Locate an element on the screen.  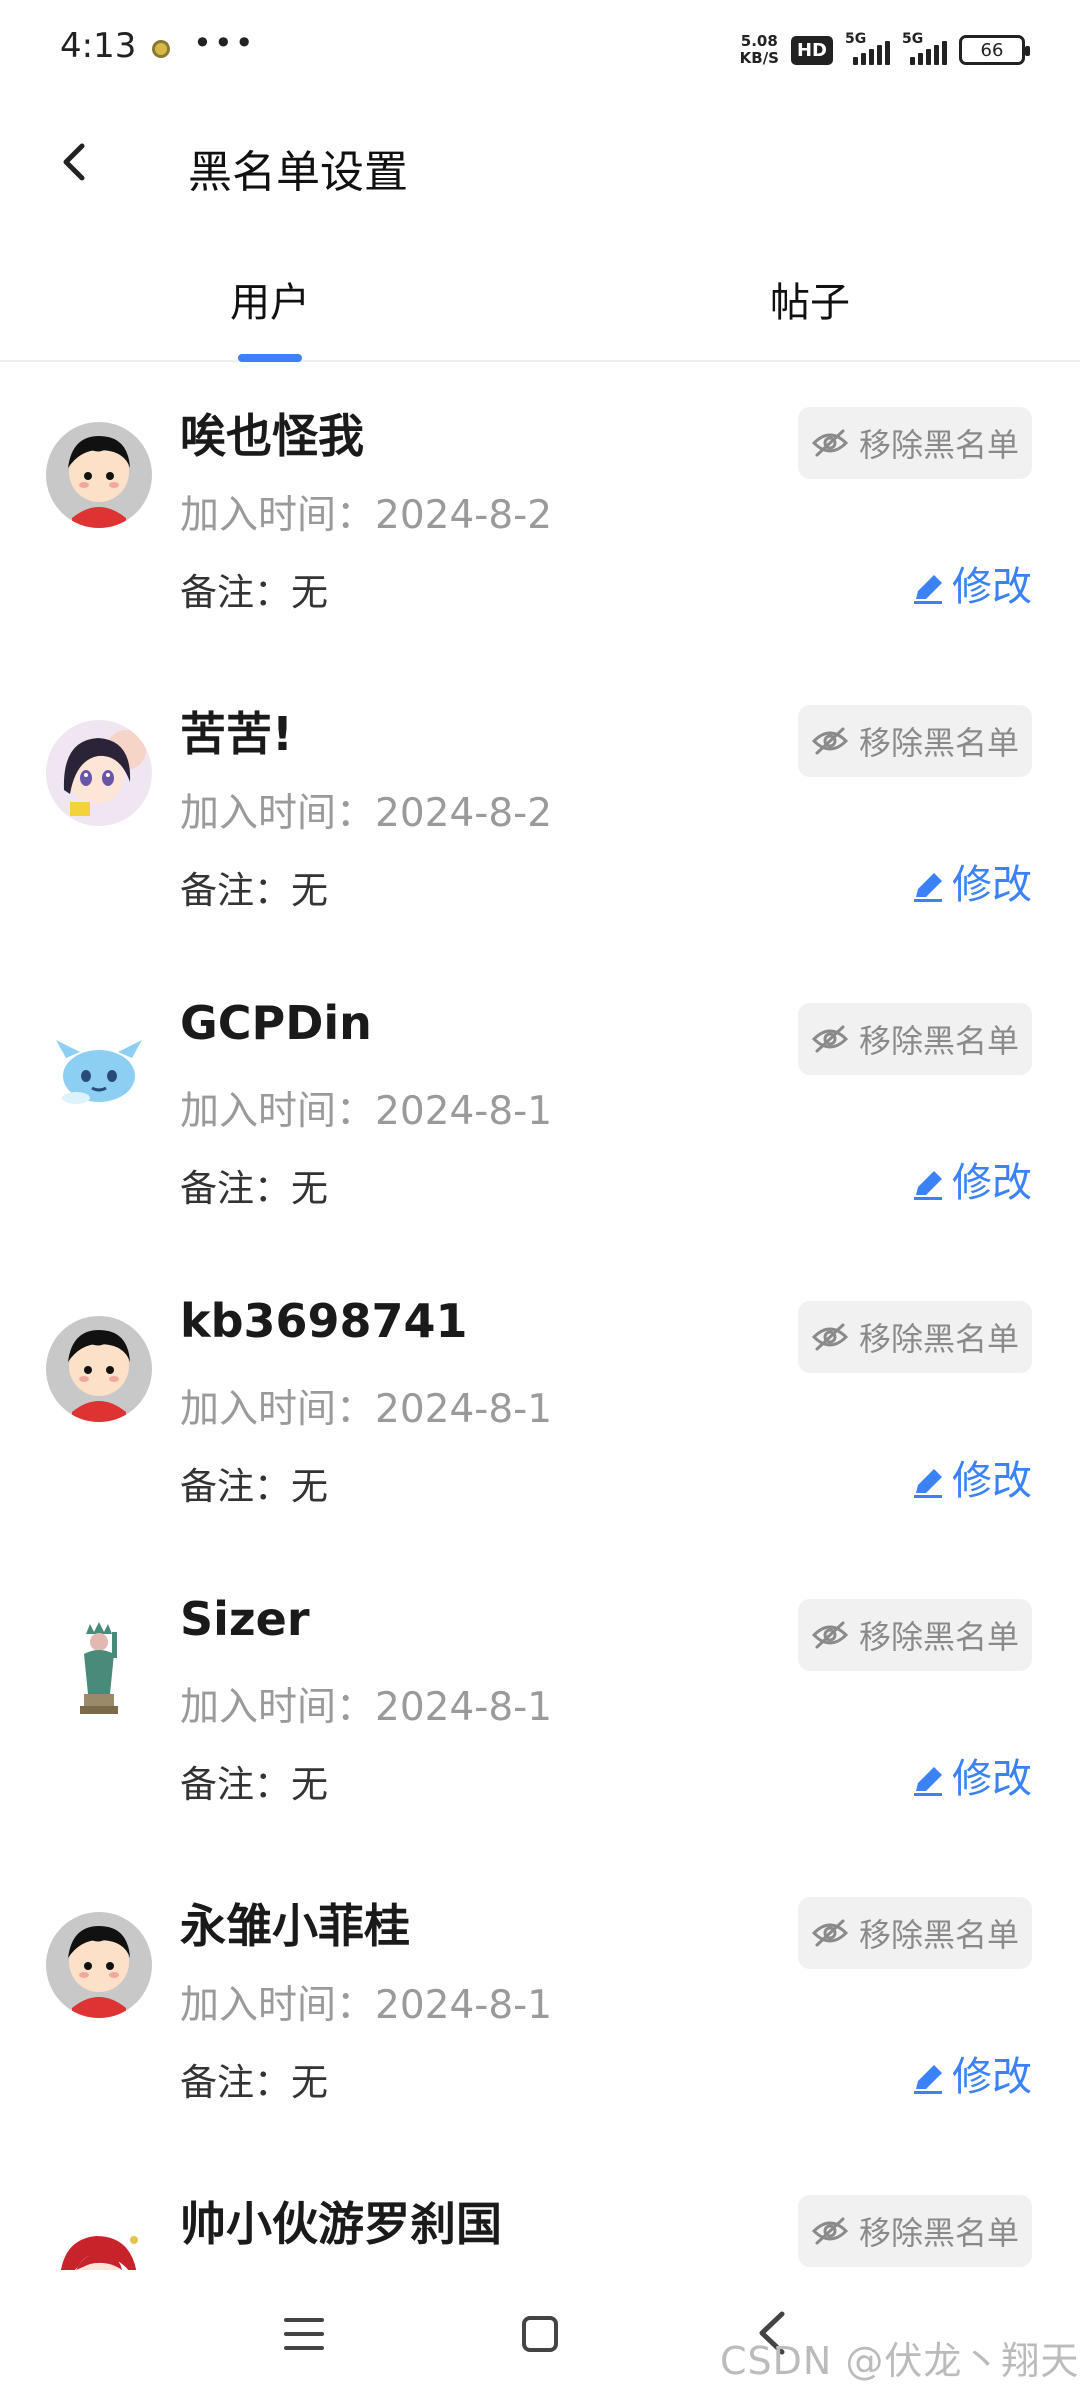
signal-network-type-label: 5G is located at coordinates (856, 39).